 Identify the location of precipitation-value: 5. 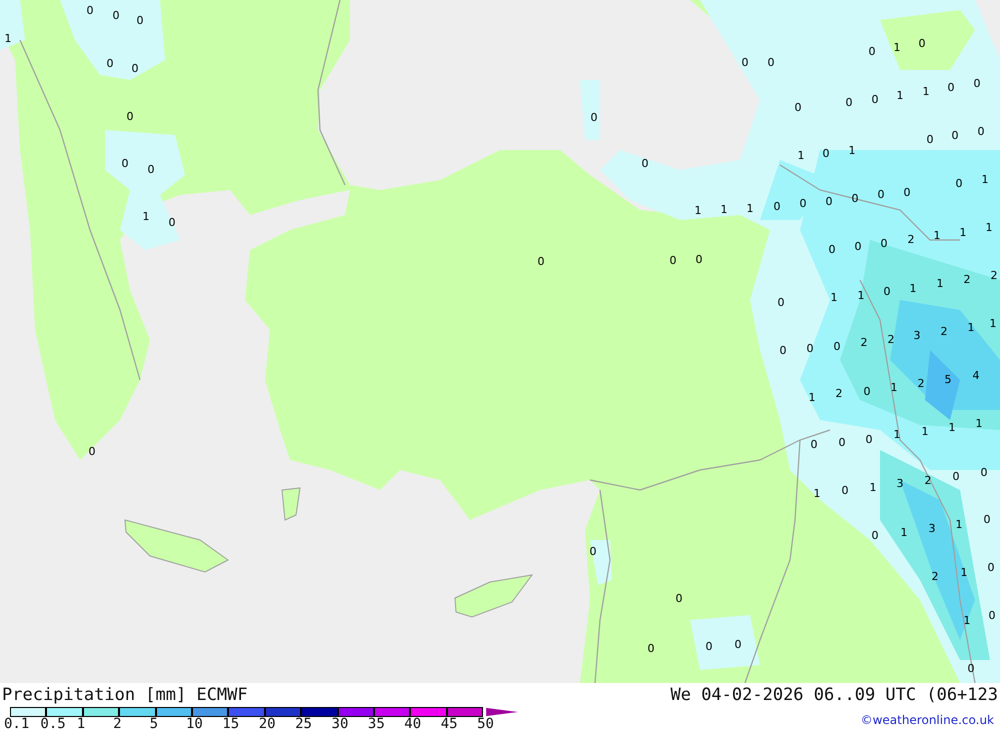
(948, 379).